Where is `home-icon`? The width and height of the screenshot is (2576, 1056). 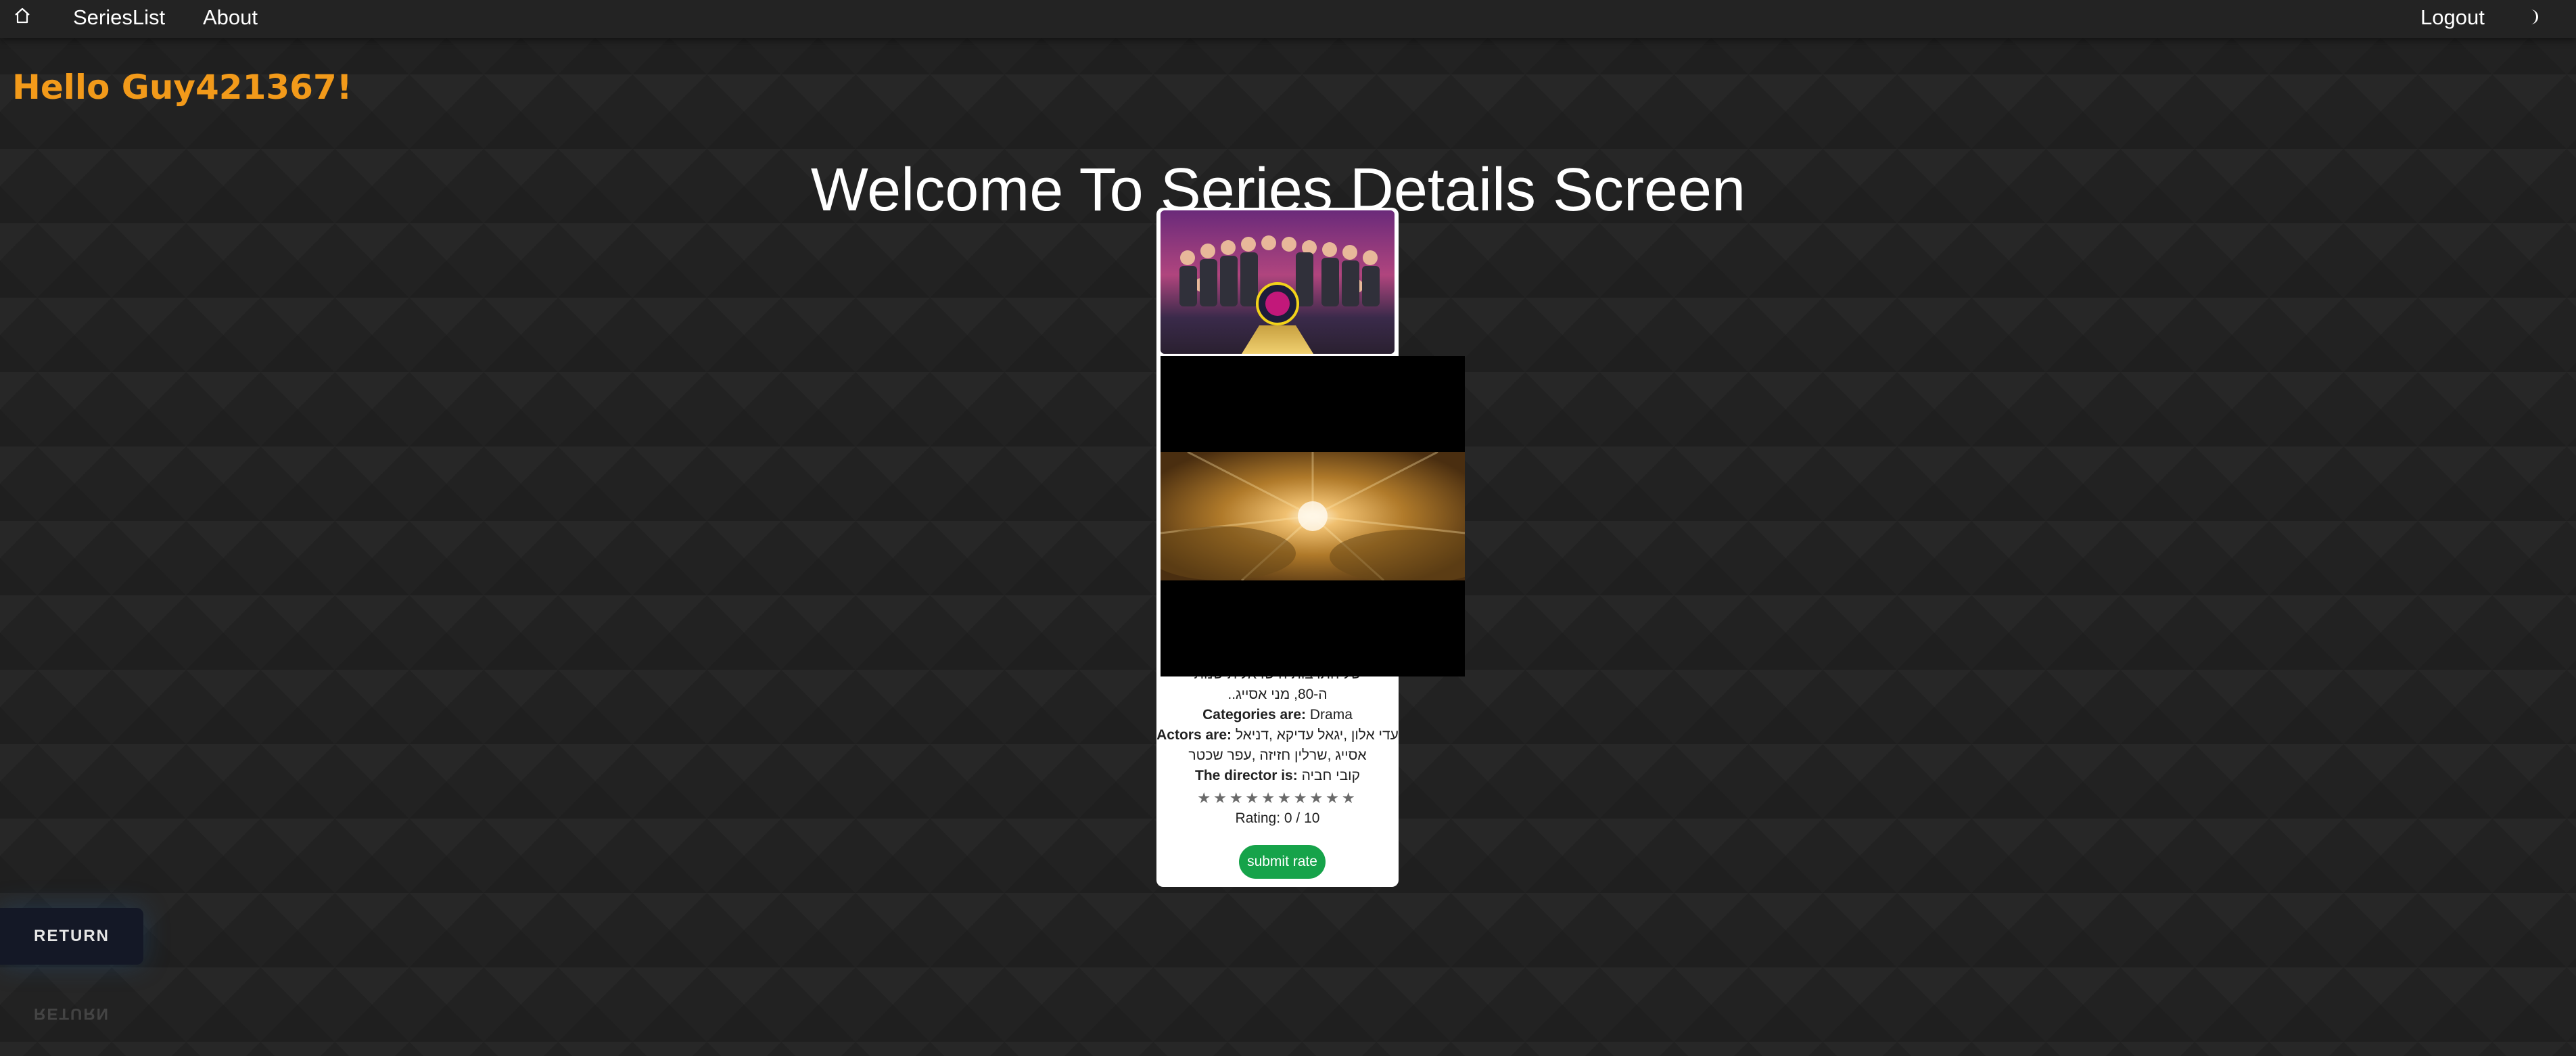
home-icon is located at coordinates (22, 16).